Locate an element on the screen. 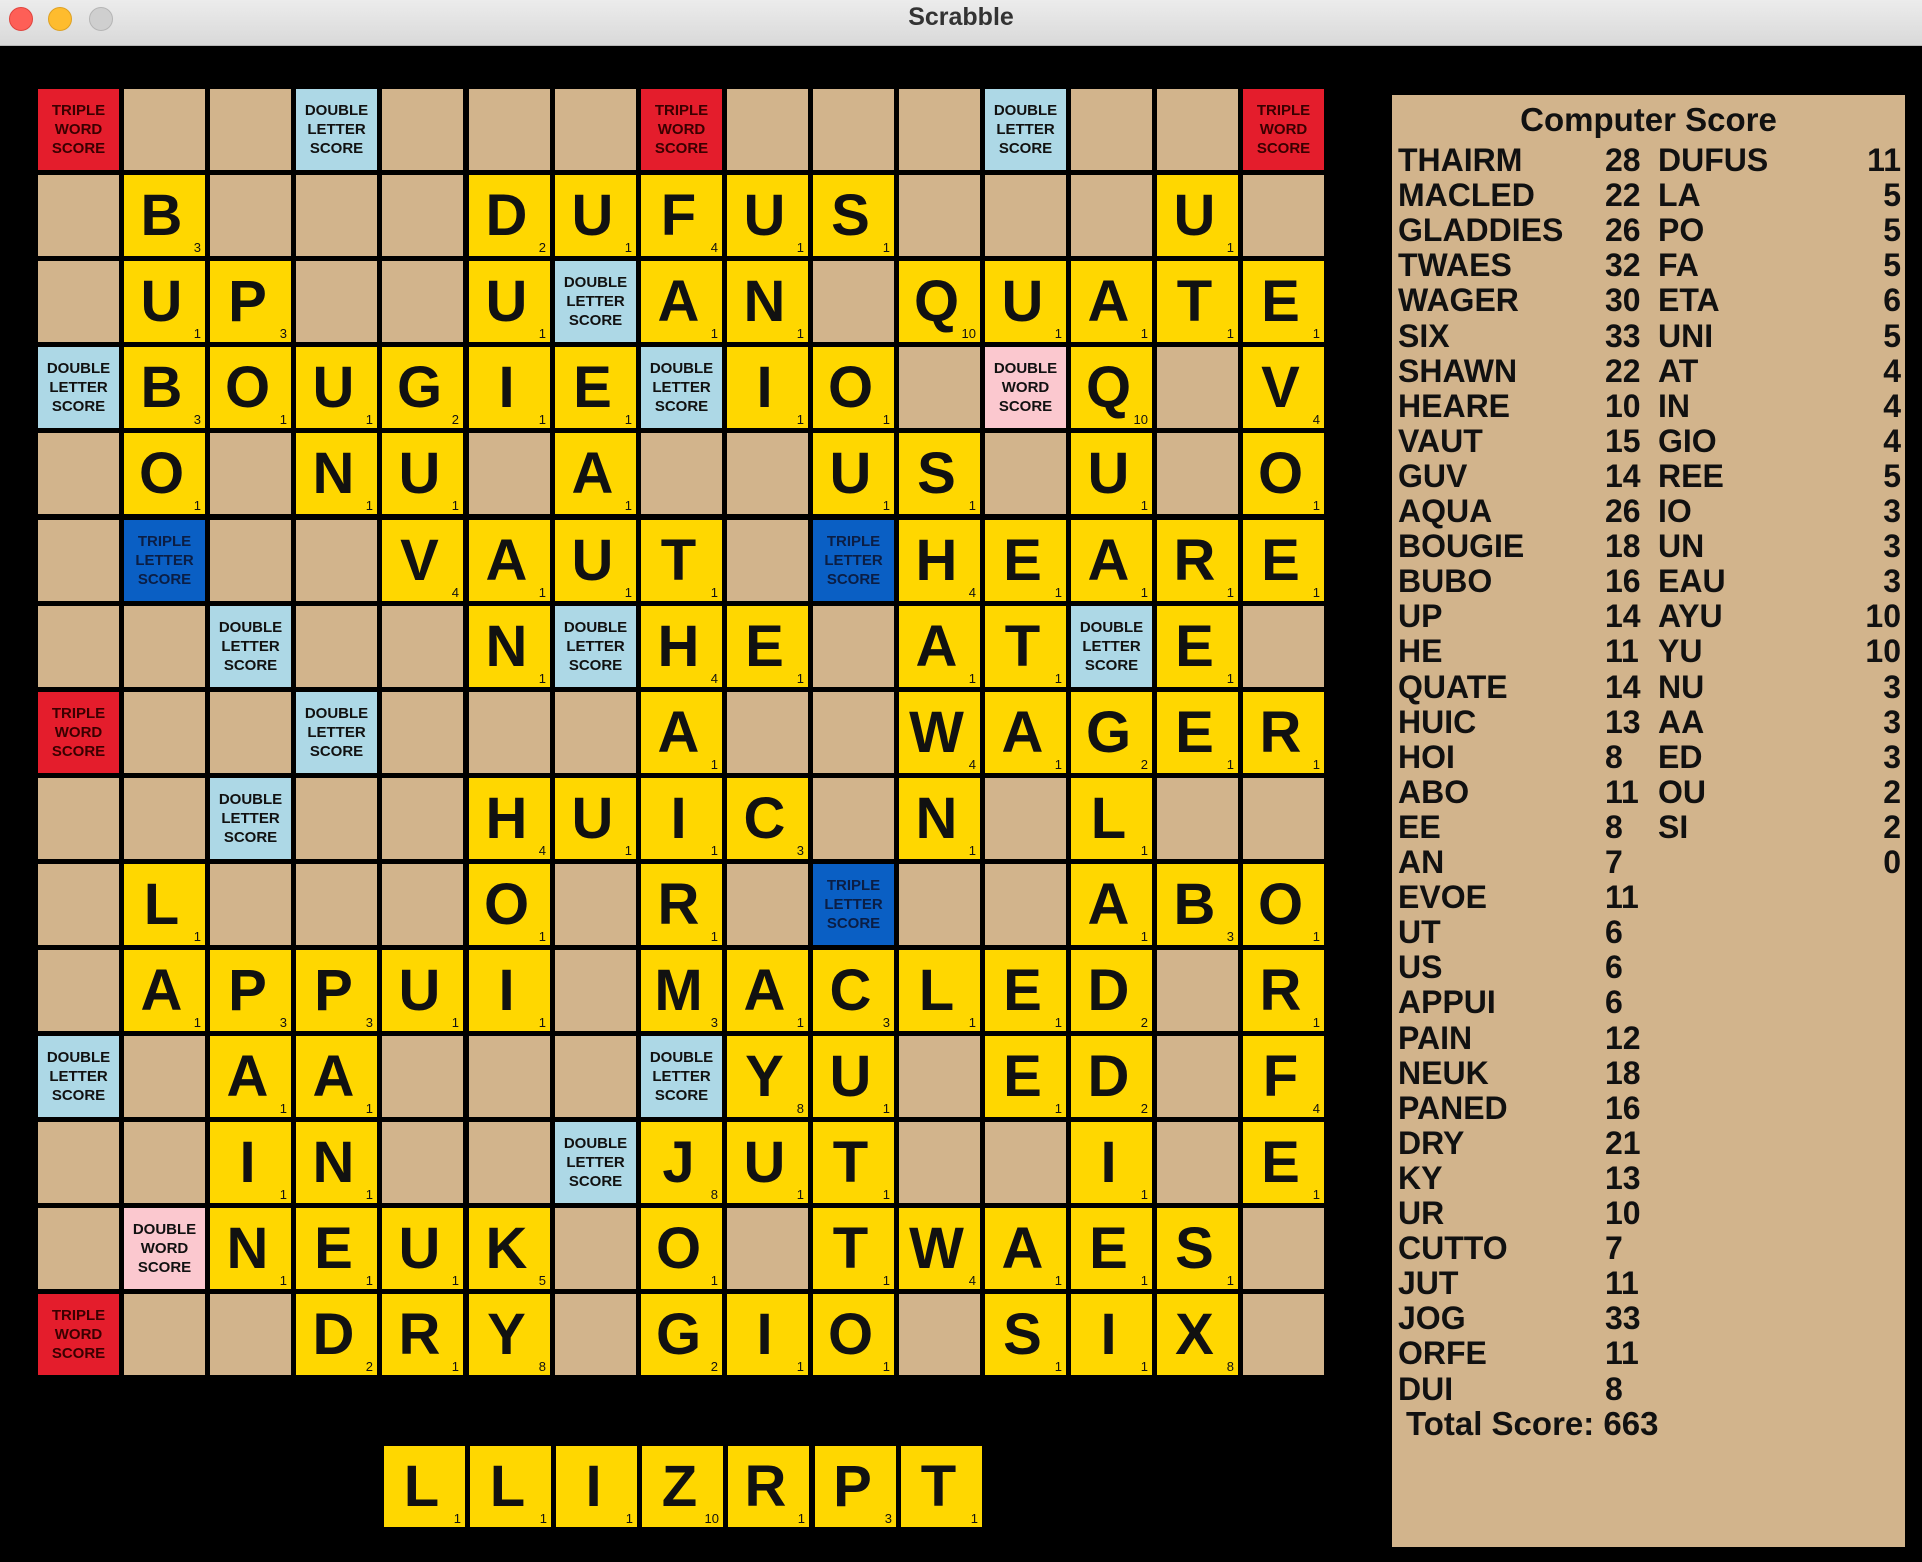  board-tile: V4 is located at coordinates (1283, 387).